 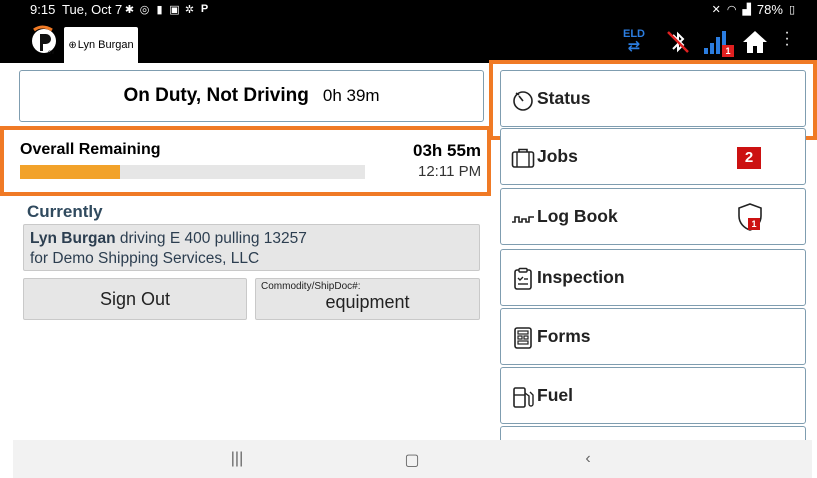 What do you see at coordinates (447, 150) in the screenshot?
I see `remaining-time: 03h 55m` at bounding box center [447, 150].